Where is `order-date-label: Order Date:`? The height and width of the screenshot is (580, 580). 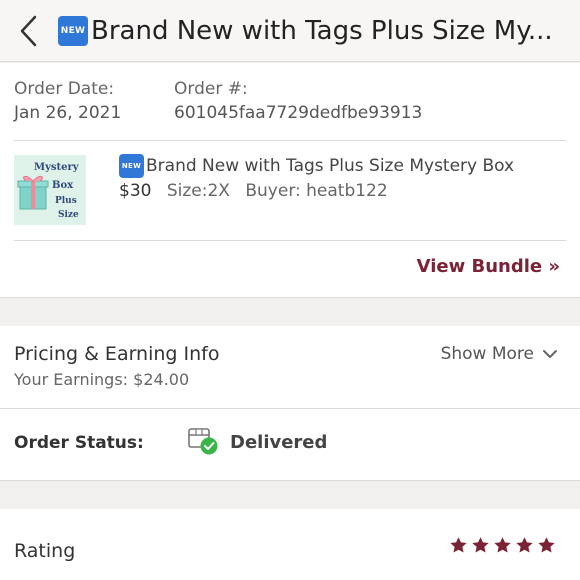 order-date-label: Order Date: is located at coordinates (64, 89).